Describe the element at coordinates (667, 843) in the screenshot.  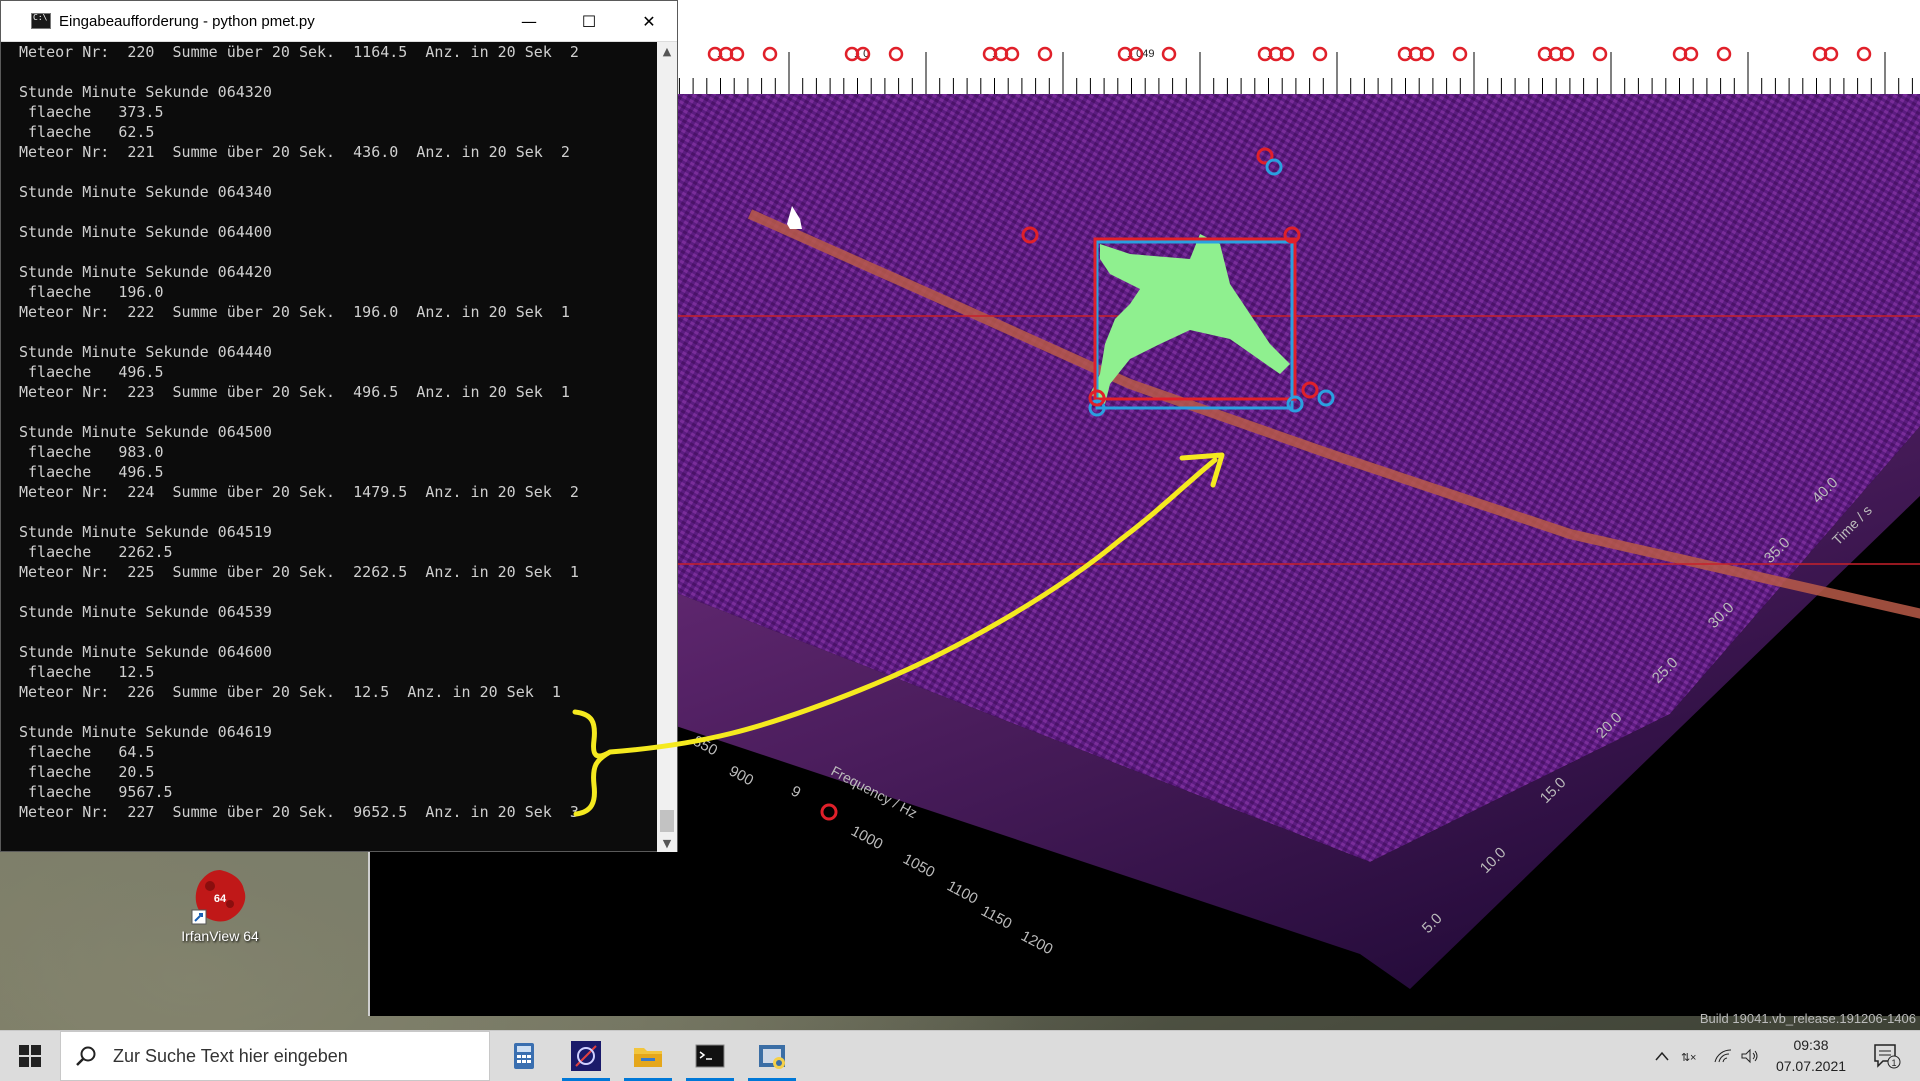
I see `scroll-down-arrow-icon: ▼` at that location.